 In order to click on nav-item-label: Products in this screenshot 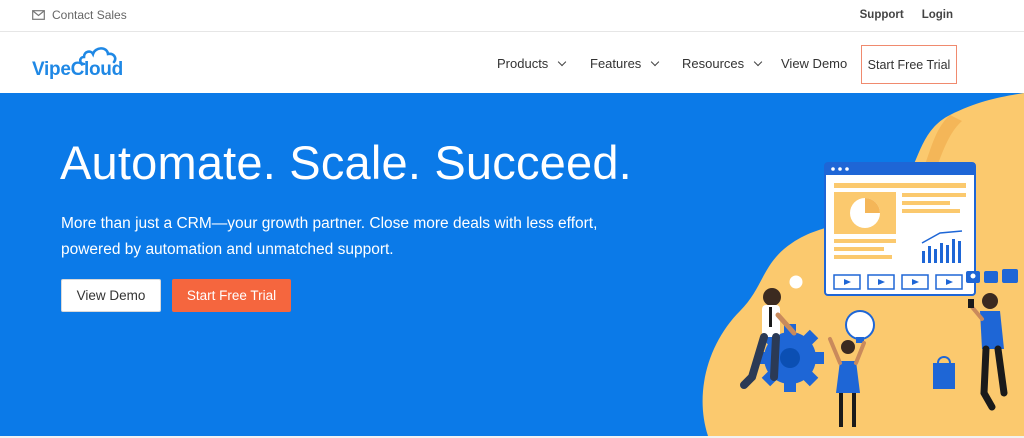, I will do `click(523, 63)`.